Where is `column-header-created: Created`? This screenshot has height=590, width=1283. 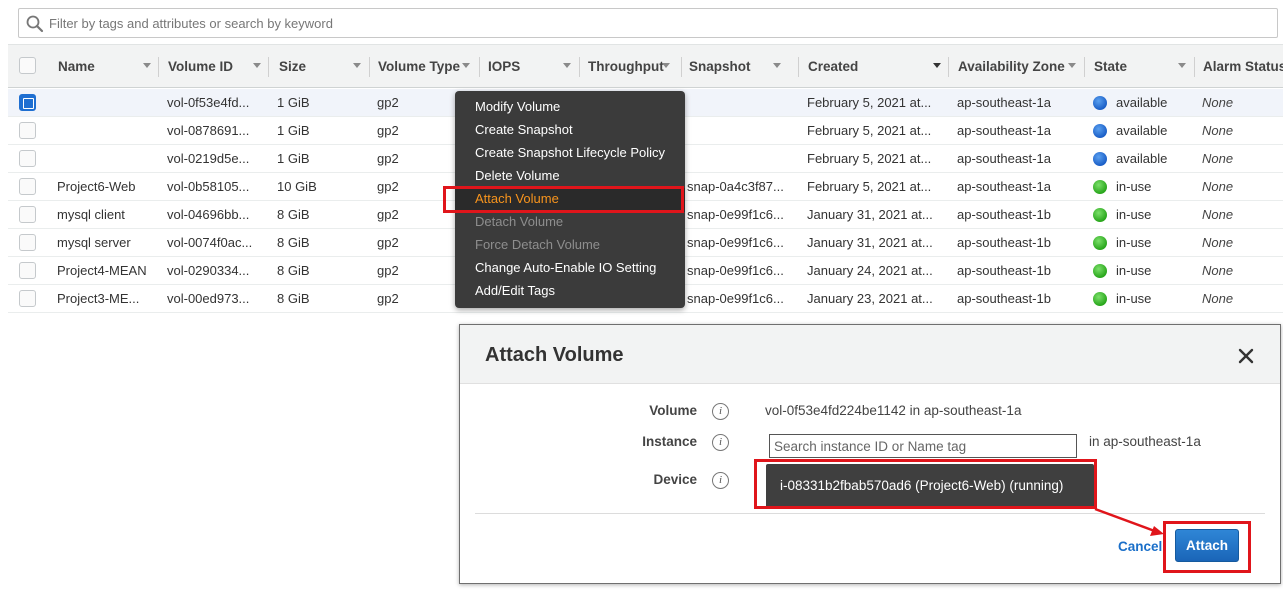
column-header-created: Created is located at coordinates (878, 66).